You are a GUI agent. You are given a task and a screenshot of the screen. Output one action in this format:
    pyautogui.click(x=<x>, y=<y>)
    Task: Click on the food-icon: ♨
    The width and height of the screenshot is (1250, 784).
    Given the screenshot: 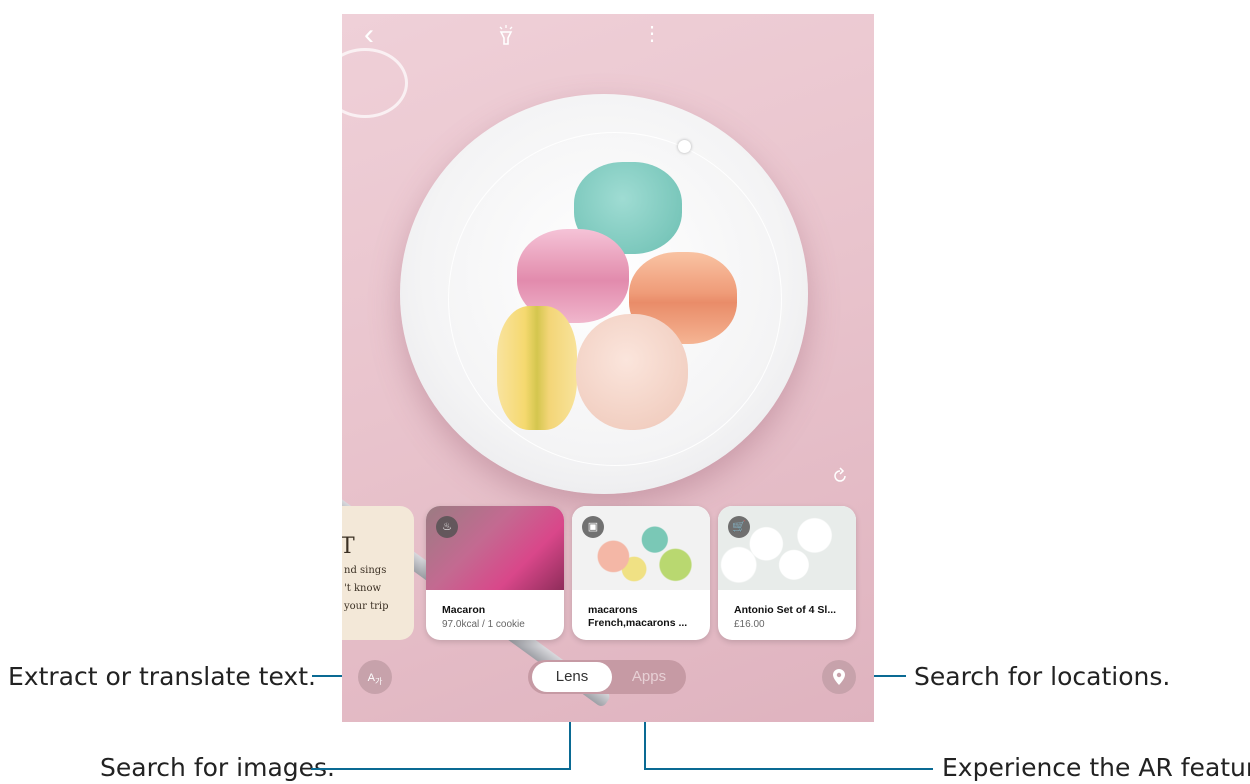 What is the action you would take?
    pyautogui.click(x=447, y=527)
    